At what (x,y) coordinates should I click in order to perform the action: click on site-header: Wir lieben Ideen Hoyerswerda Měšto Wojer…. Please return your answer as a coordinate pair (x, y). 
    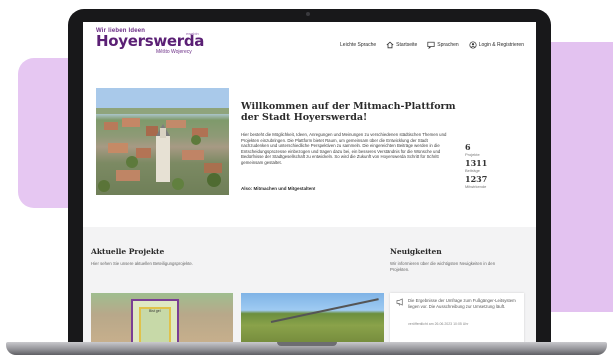
    Looking at the image, I should click on (309, 43).